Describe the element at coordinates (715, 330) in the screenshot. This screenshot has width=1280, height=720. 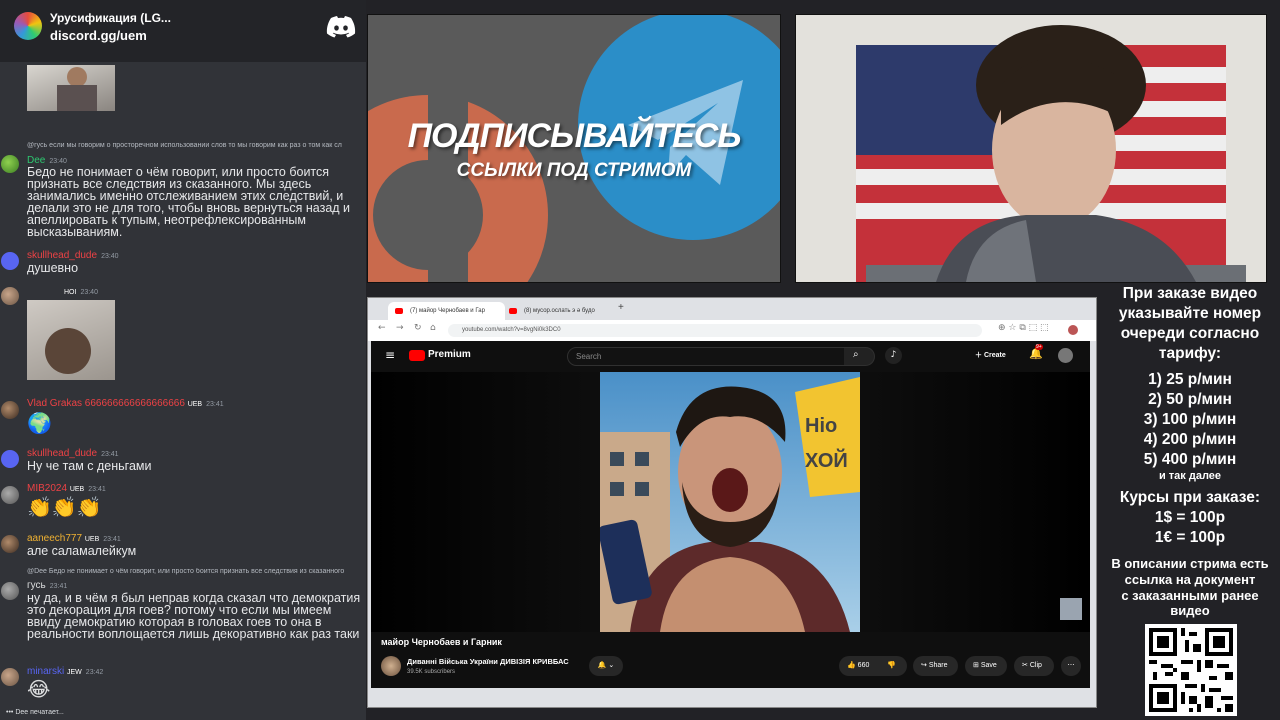
I see `url-field: youtube.com/watch?v=8vgNi0k3DC0` at that location.